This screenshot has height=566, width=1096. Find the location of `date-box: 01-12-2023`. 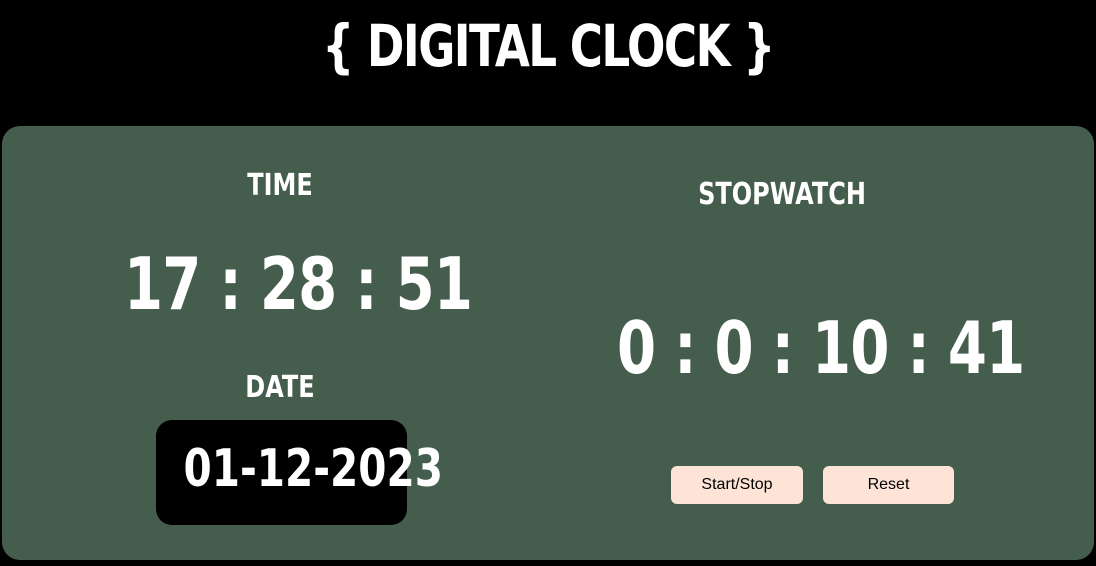

date-box: 01-12-2023 is located at coordinates (299, 472).